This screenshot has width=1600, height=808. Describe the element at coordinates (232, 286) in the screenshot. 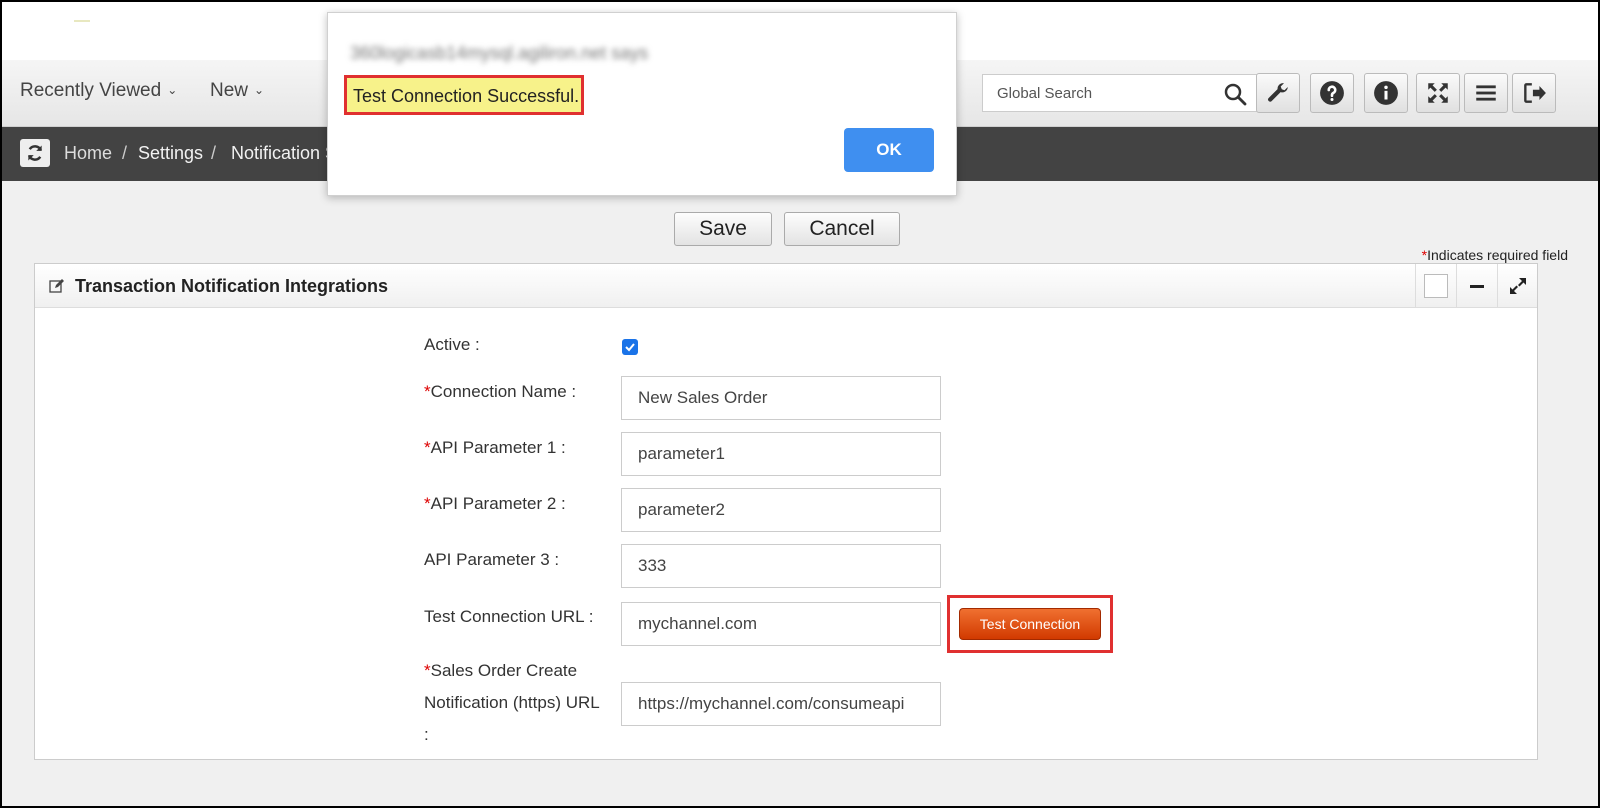

I see `panel-title: Transaction Notification Integrations` at that location.